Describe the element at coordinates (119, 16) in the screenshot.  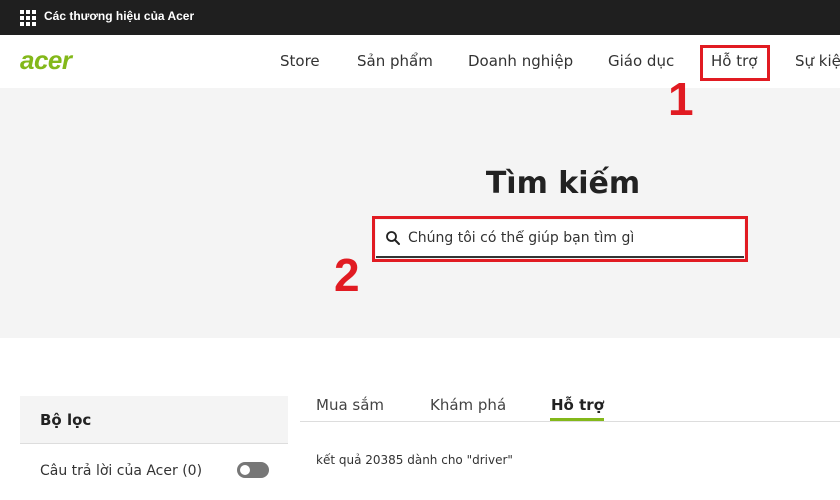
I see `brands-link: Các thương hiệu của Acer` at that location.